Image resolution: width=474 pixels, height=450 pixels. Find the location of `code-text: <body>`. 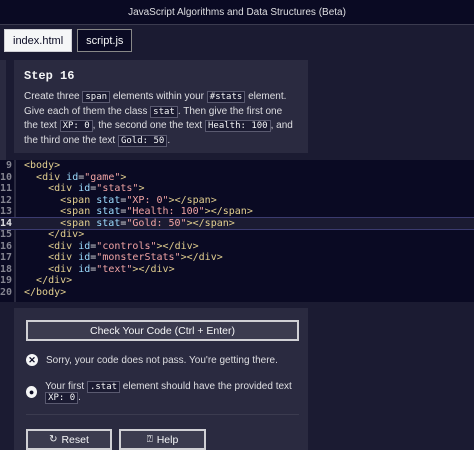

code-text: <body> is located at coordinates (42, 166).